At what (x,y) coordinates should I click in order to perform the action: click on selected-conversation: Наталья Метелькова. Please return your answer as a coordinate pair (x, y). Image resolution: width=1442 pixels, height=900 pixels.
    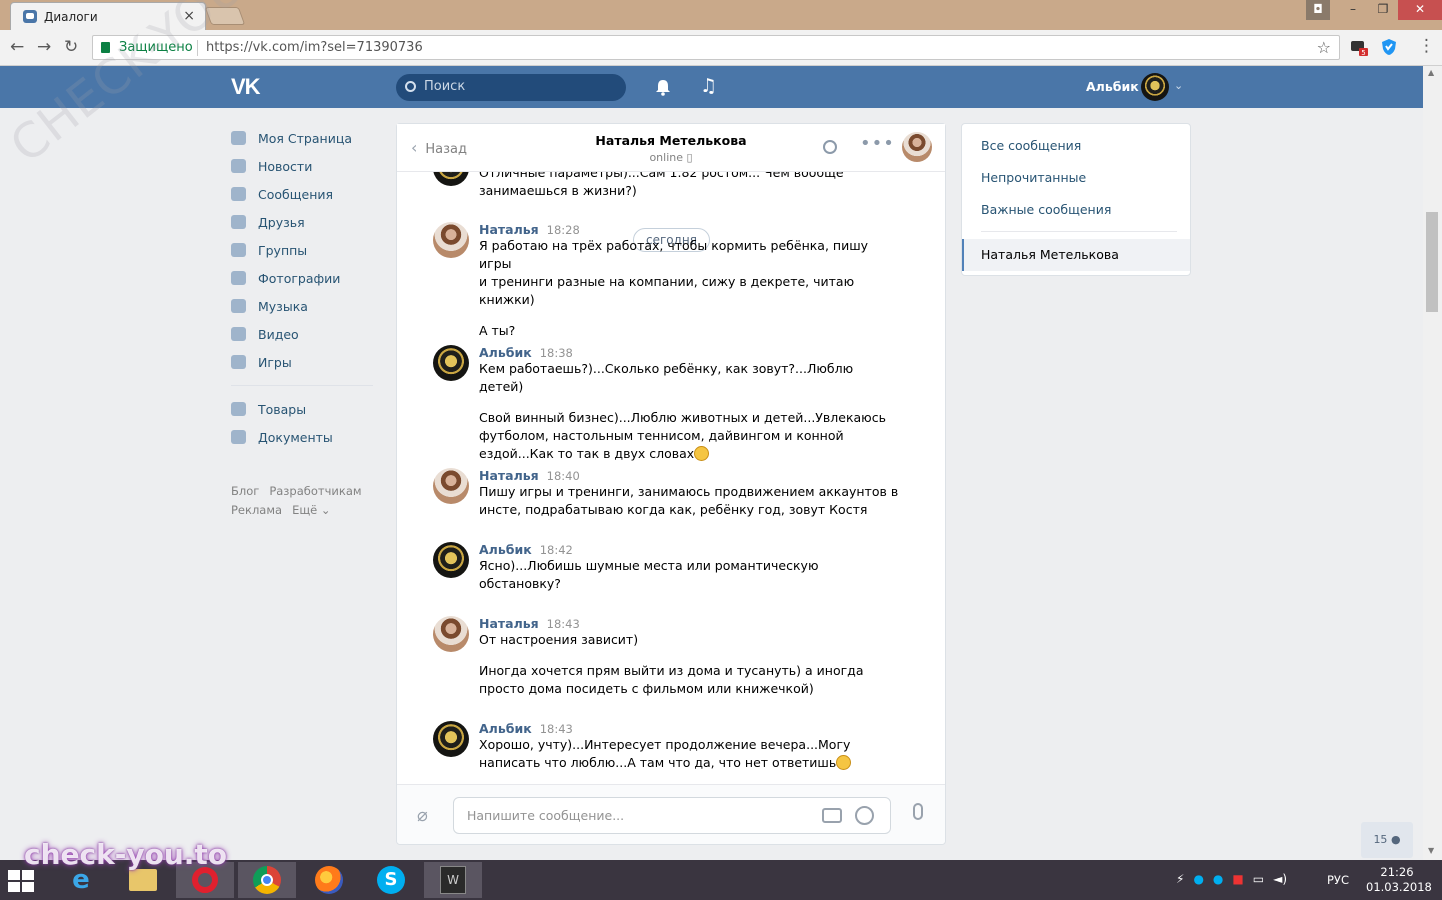
    Looking at the image, I should click on (1076, 255).